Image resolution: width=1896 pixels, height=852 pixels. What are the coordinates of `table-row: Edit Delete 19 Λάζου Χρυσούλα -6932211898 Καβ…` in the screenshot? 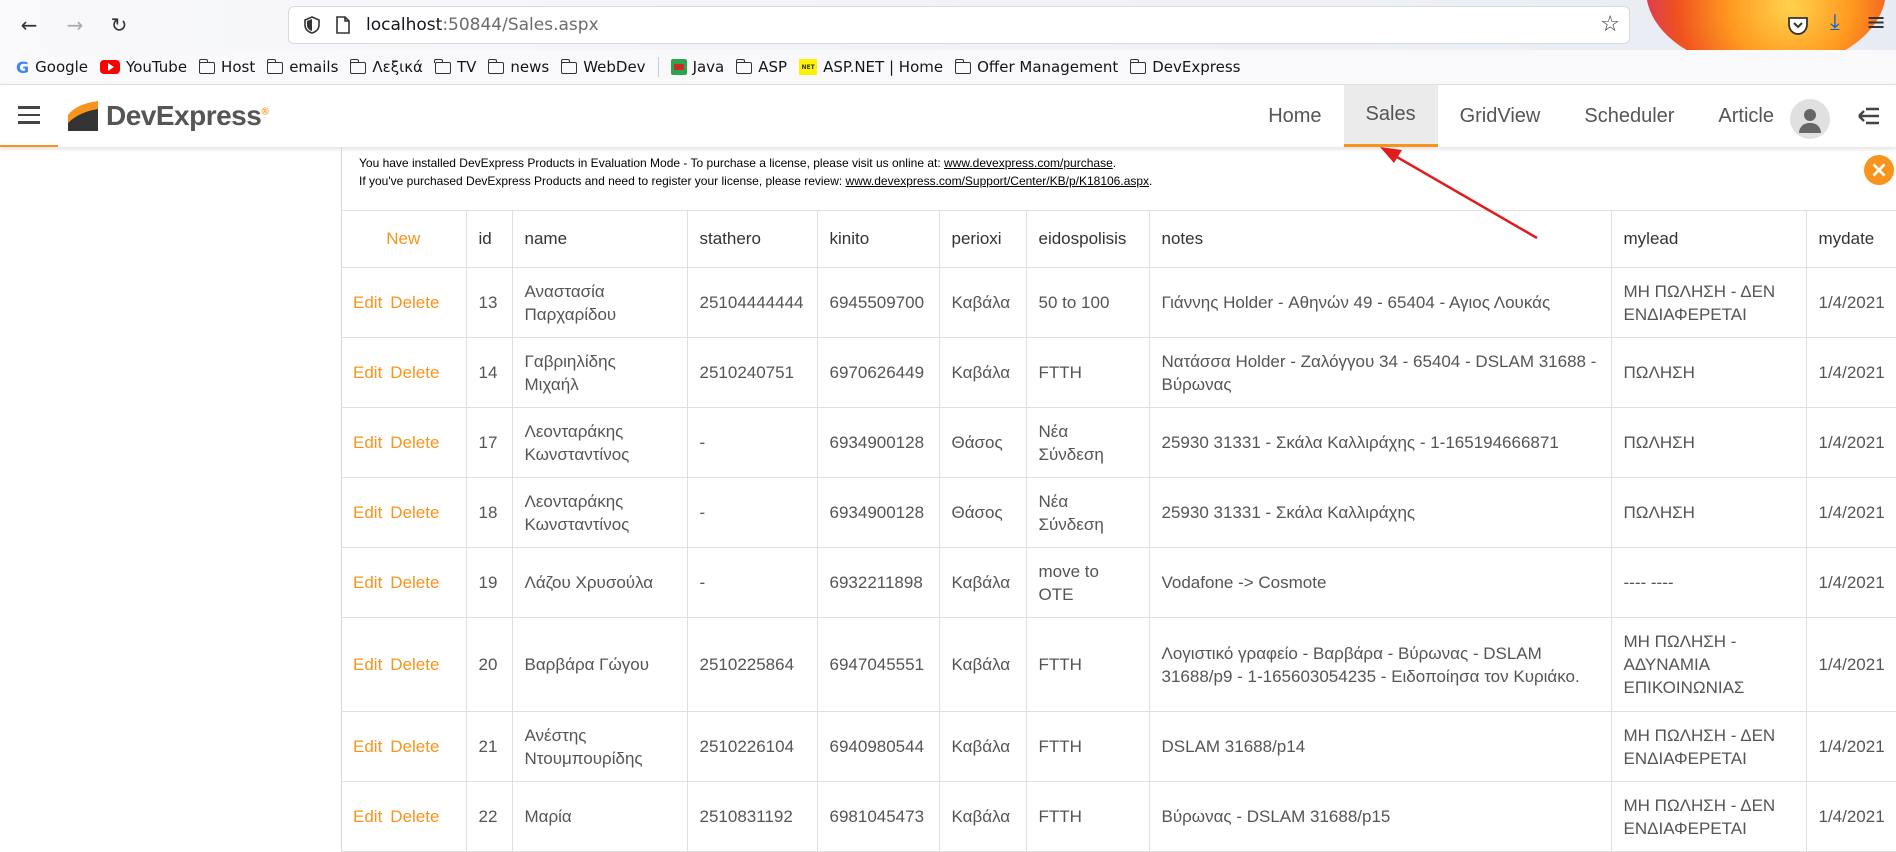 It's located at (1118, 582).